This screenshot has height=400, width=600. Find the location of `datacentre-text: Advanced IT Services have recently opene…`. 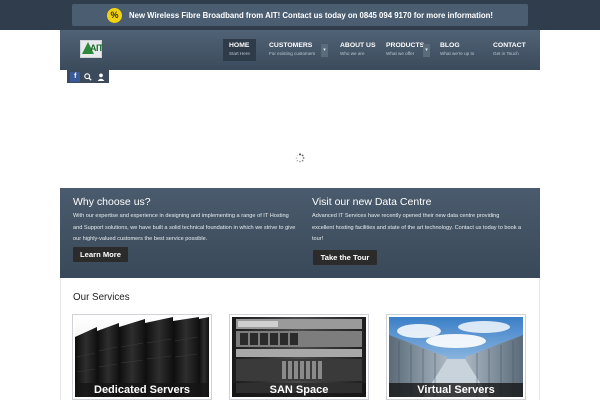

datacentre-text: Advanced IT Services have recently opene… is located at coordinates (417, 227).